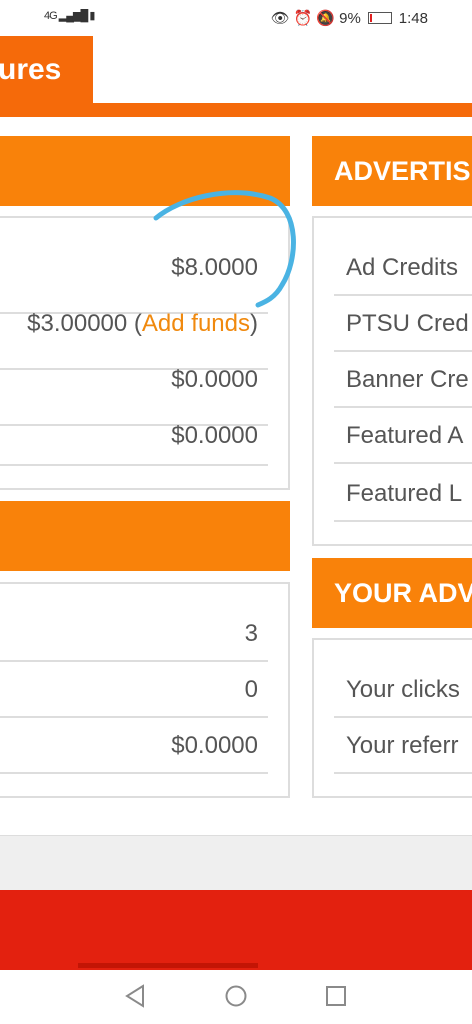 This screenshot has width=472, height=1024. I want to click on your-adv-panel: Your clicks Your referr, so click(392, 718).